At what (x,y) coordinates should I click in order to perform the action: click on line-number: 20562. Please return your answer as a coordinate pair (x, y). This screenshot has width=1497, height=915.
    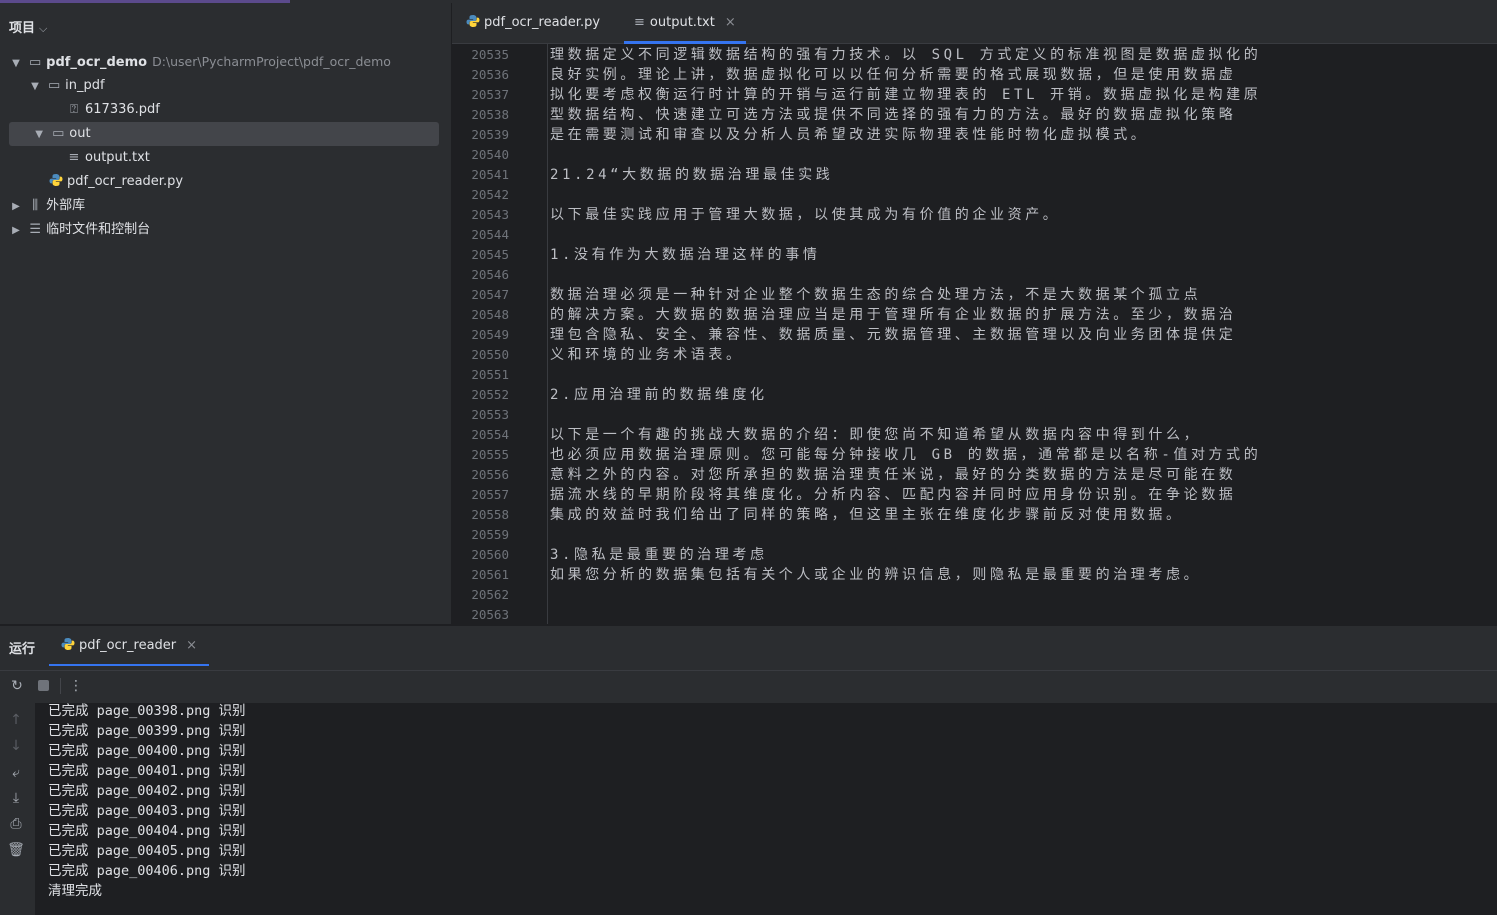
    Looking at the image, I should click on (490, 594).